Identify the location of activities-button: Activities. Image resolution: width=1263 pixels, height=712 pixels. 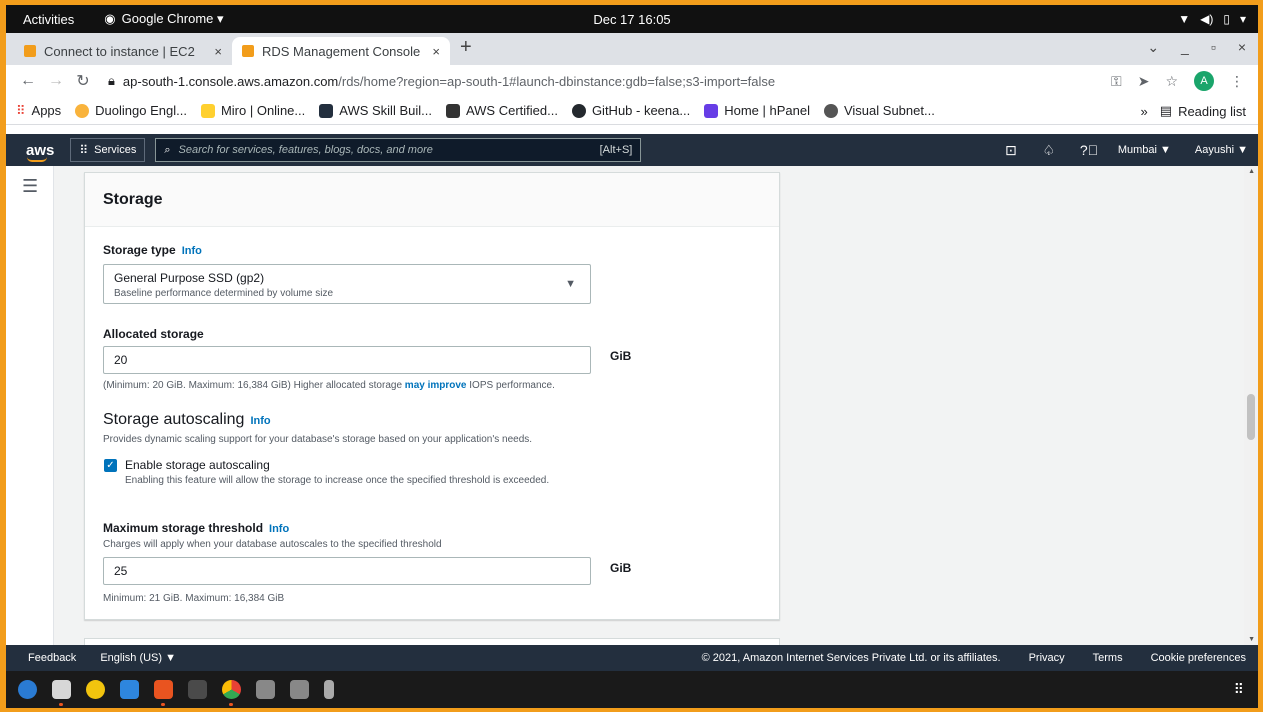
(48, 19).